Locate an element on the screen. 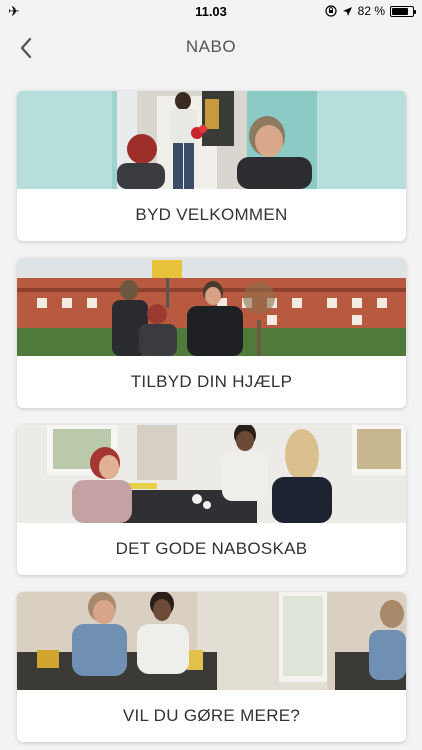  card-label: DET GODE NABOSKAB is located at coordinates (211, 548).